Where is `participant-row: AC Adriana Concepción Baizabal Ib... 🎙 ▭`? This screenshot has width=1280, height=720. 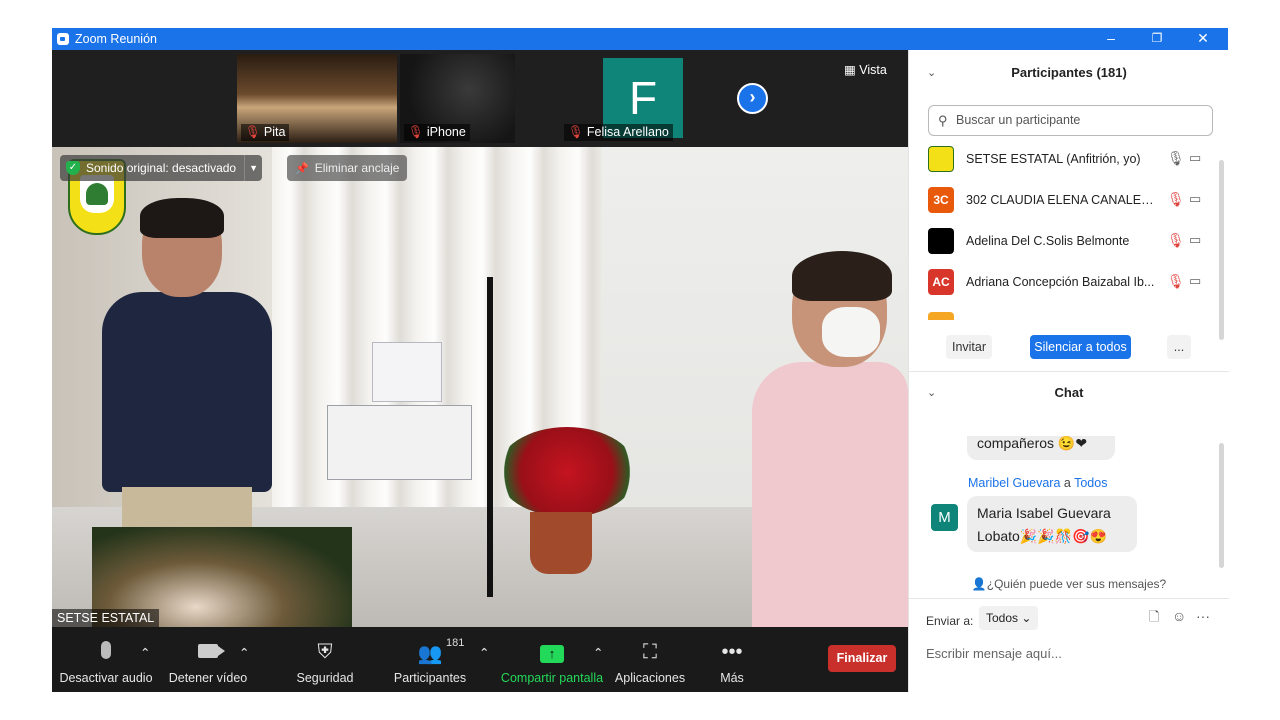
participant-row: AC Adriana Concepción Baizabal Ib... 🎙 ▭ is located at coordinates (1061, 282).